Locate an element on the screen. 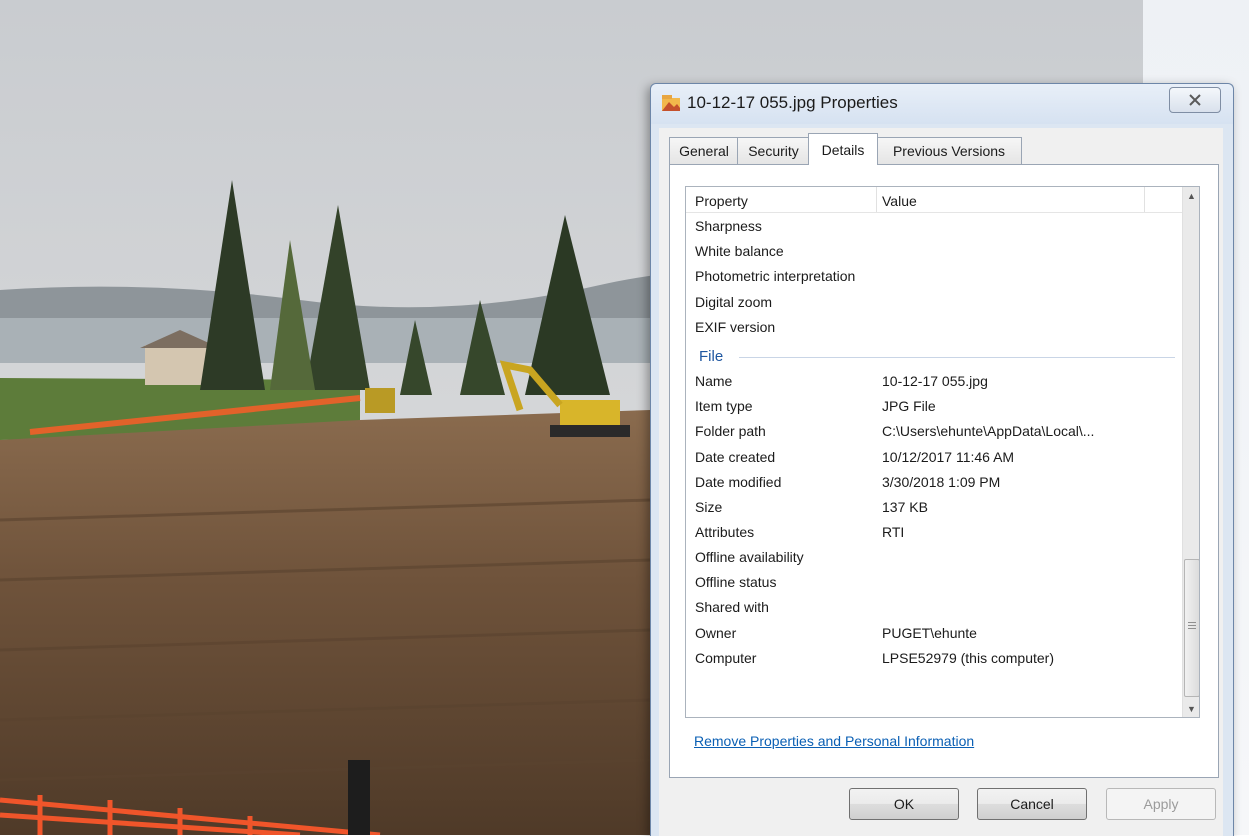  list-item: Date created 10/12/2017 11:46 AM is located at coordinates (935, 461).